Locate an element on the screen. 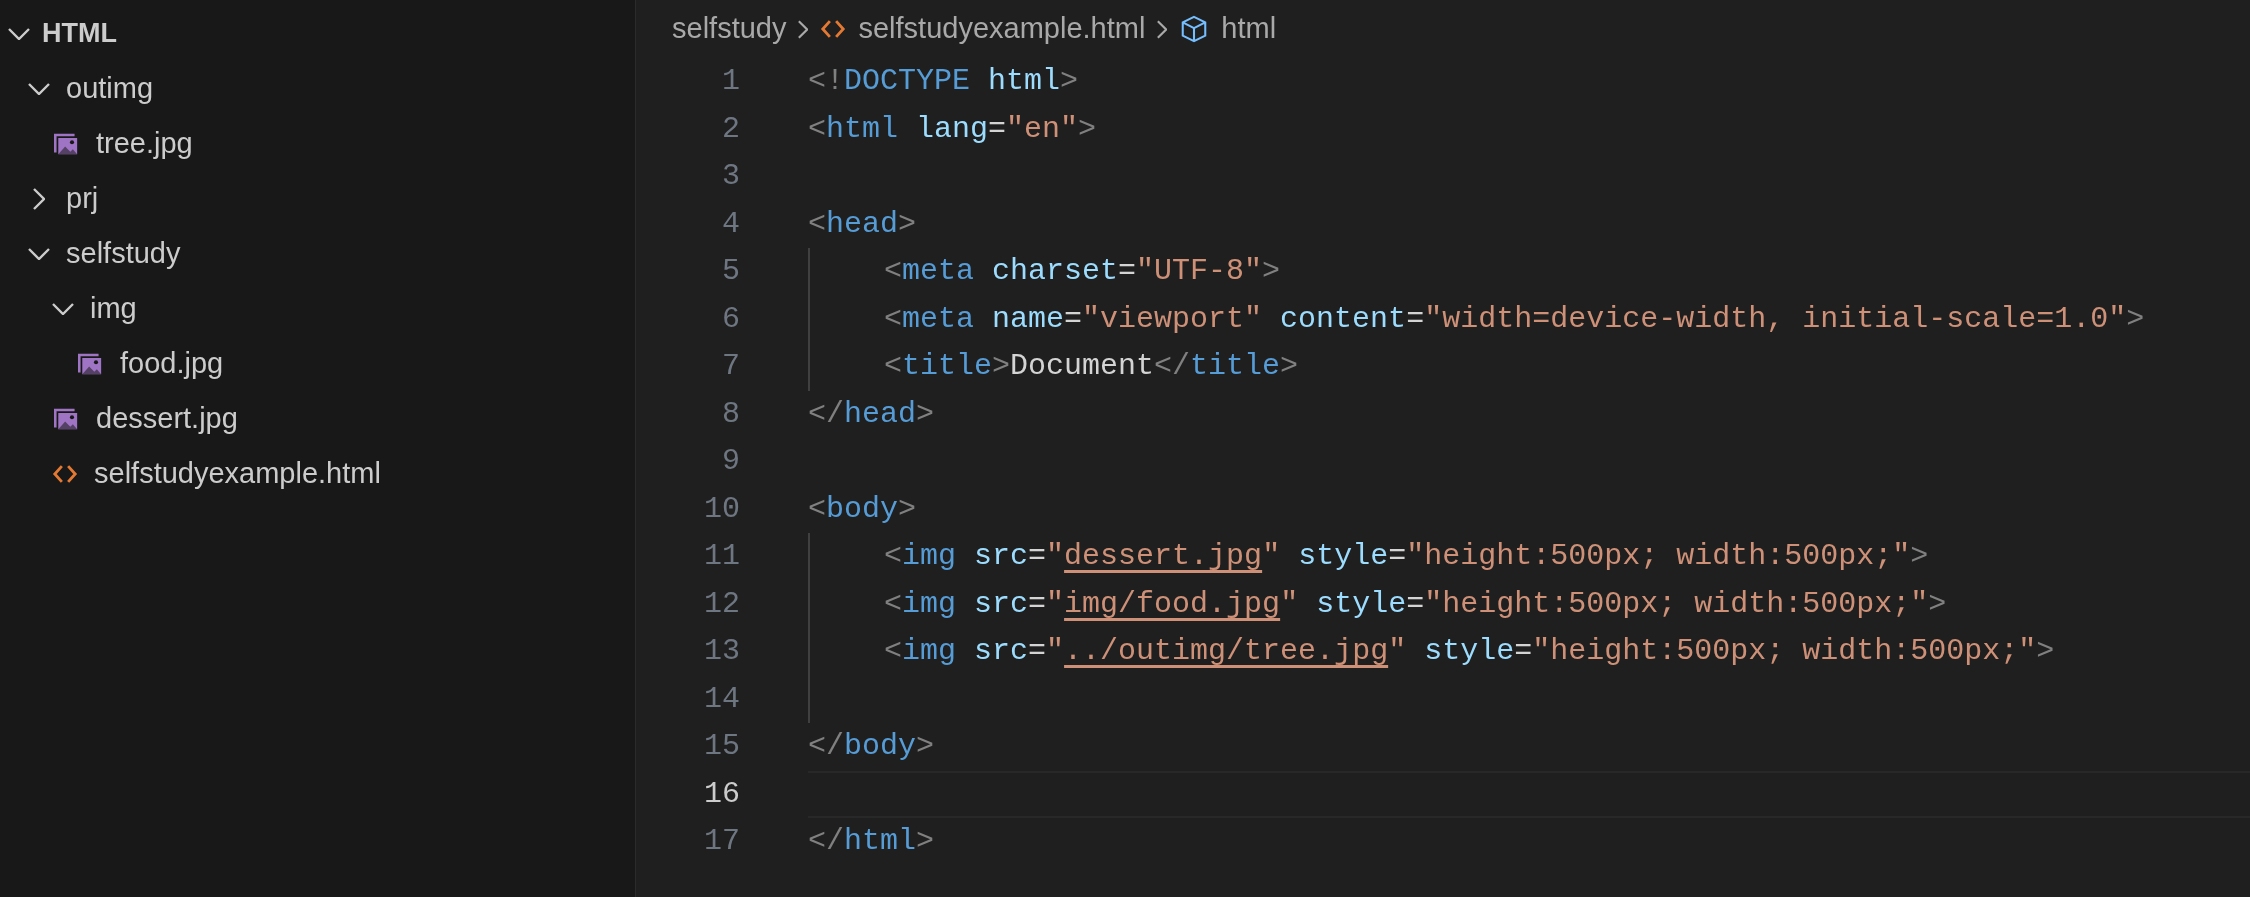 The image size is (2250, 897). line-number: 4 is located at coordinates (730, 224).